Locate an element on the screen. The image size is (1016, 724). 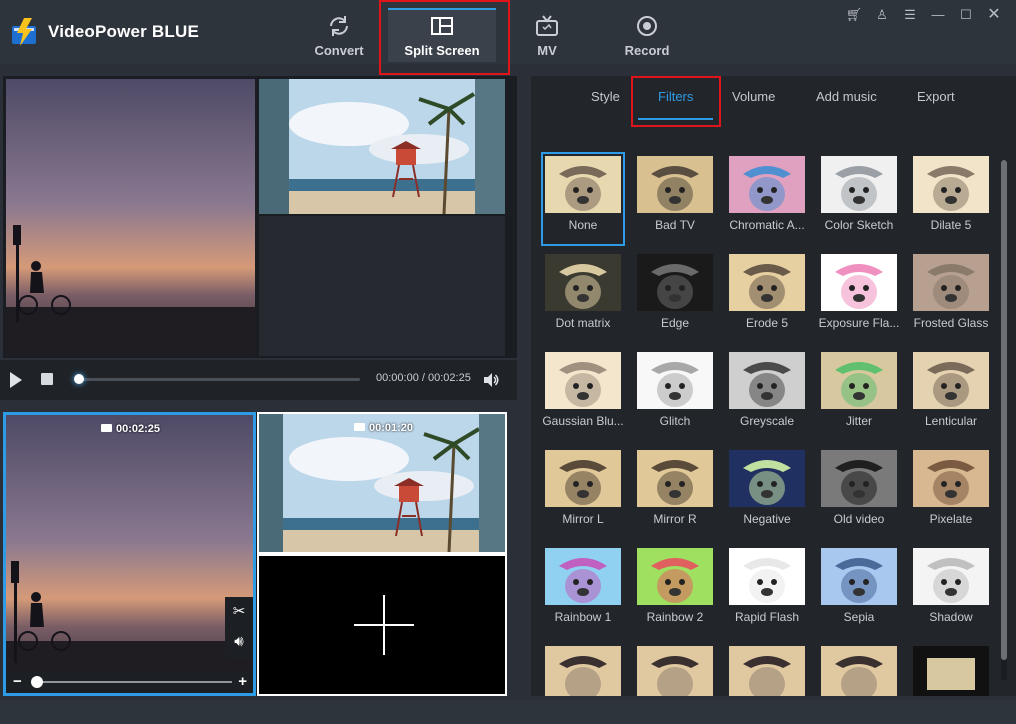
tab-mv: MV is located at coordinates (547, 35).